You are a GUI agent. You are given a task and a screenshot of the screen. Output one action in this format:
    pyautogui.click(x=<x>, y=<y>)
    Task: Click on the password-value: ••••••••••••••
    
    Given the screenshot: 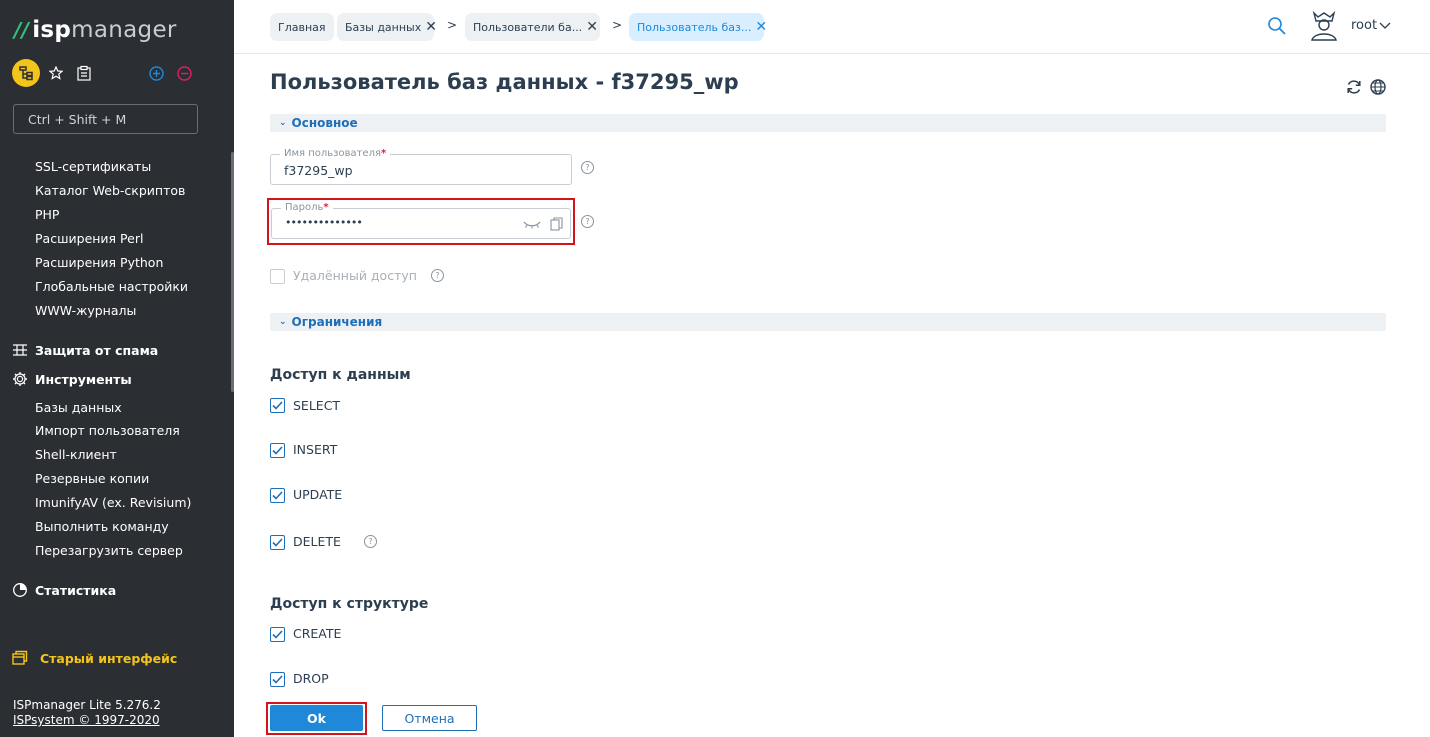 What is the action you would take?
    pyautogui.click(x=324, y=222)
    